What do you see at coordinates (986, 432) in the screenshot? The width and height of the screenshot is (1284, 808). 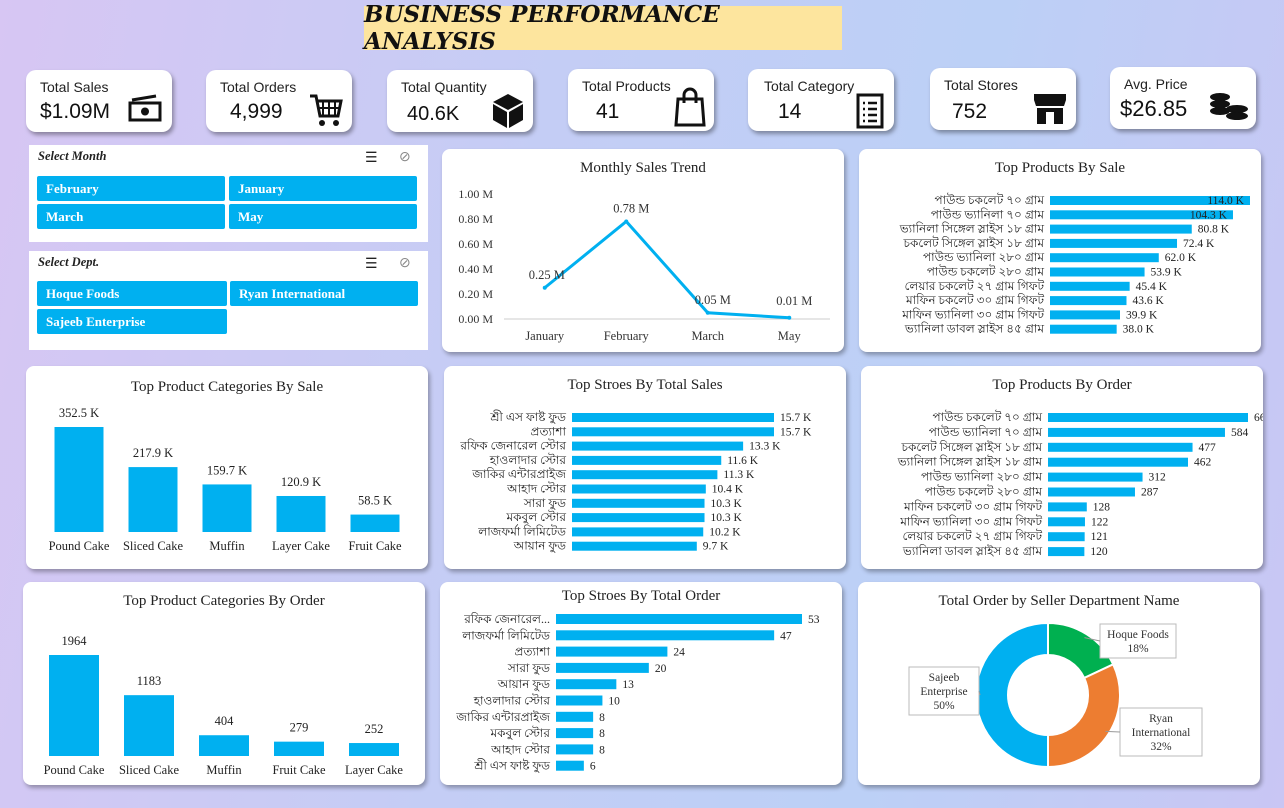 I see `category-label: পাউন্ড ভ্যানিলা ৭০ গ্রাম` at bounding box center [986, 432].